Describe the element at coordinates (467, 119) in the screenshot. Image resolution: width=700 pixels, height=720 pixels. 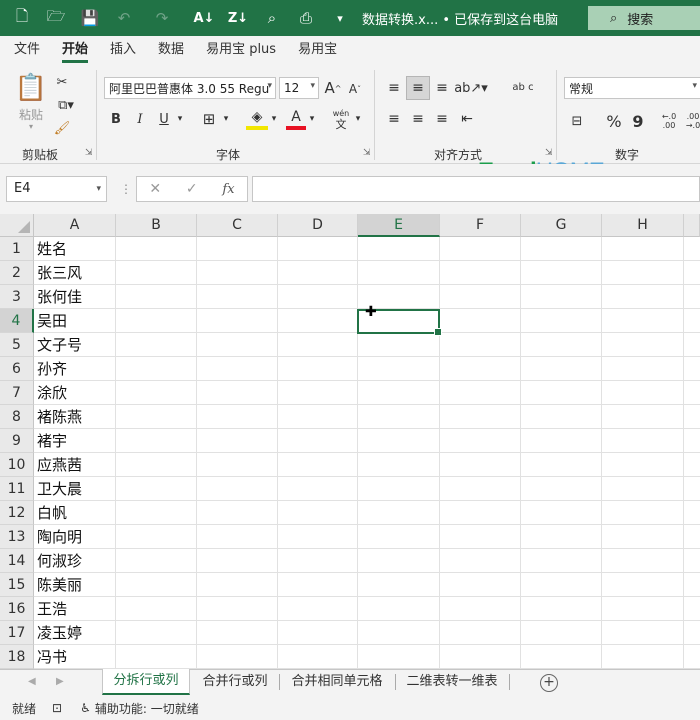
I see `decrease-indent-icon: ⇤` at that location.